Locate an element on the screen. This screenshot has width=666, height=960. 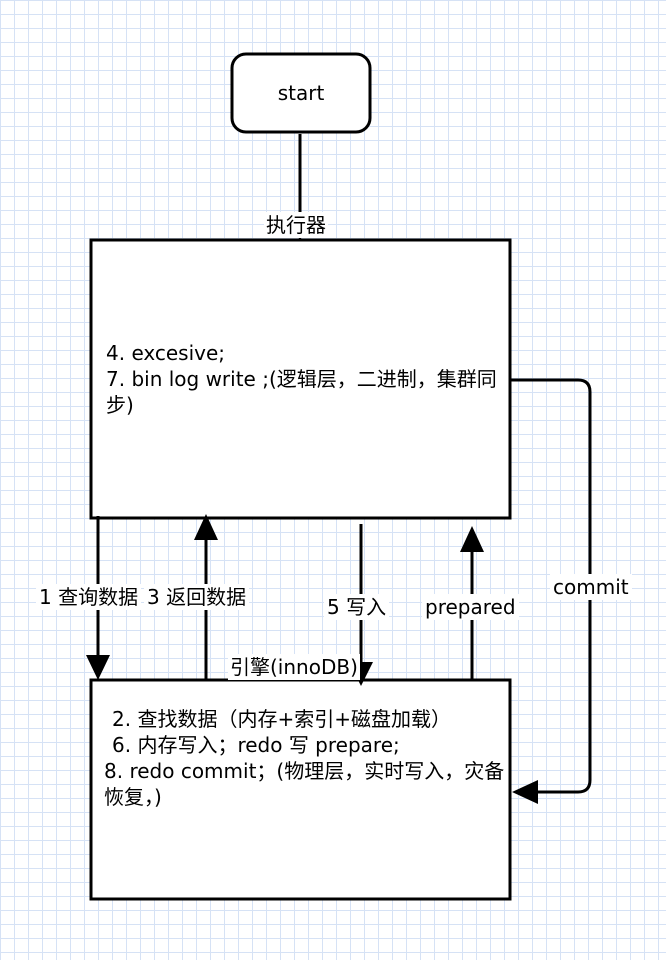
commit-arrowhead is located at coordinates (525, 792).